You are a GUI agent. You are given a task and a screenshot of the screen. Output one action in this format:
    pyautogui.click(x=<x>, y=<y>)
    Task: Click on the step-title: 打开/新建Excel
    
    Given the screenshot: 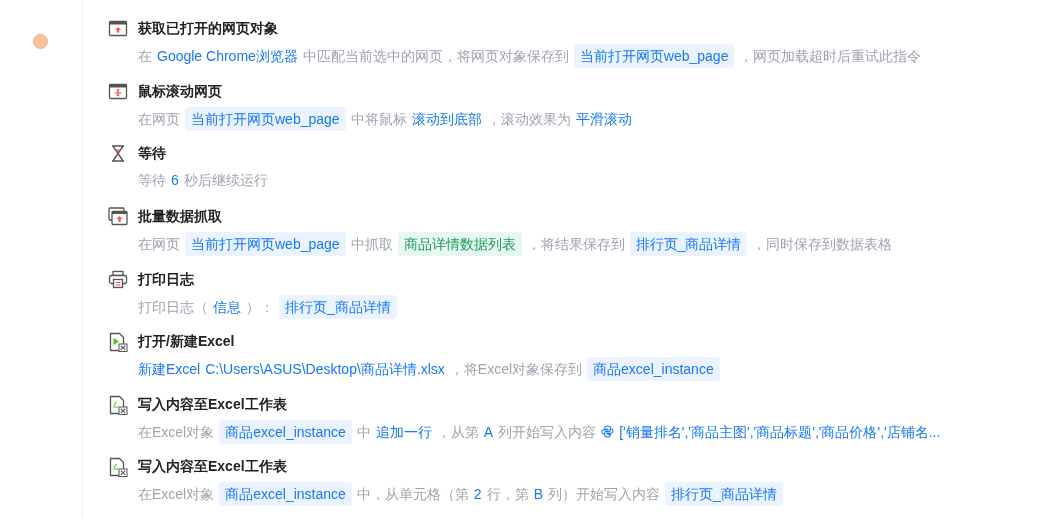 What is the action you would take?
    pyautogui.click(x=429, y=341)
    